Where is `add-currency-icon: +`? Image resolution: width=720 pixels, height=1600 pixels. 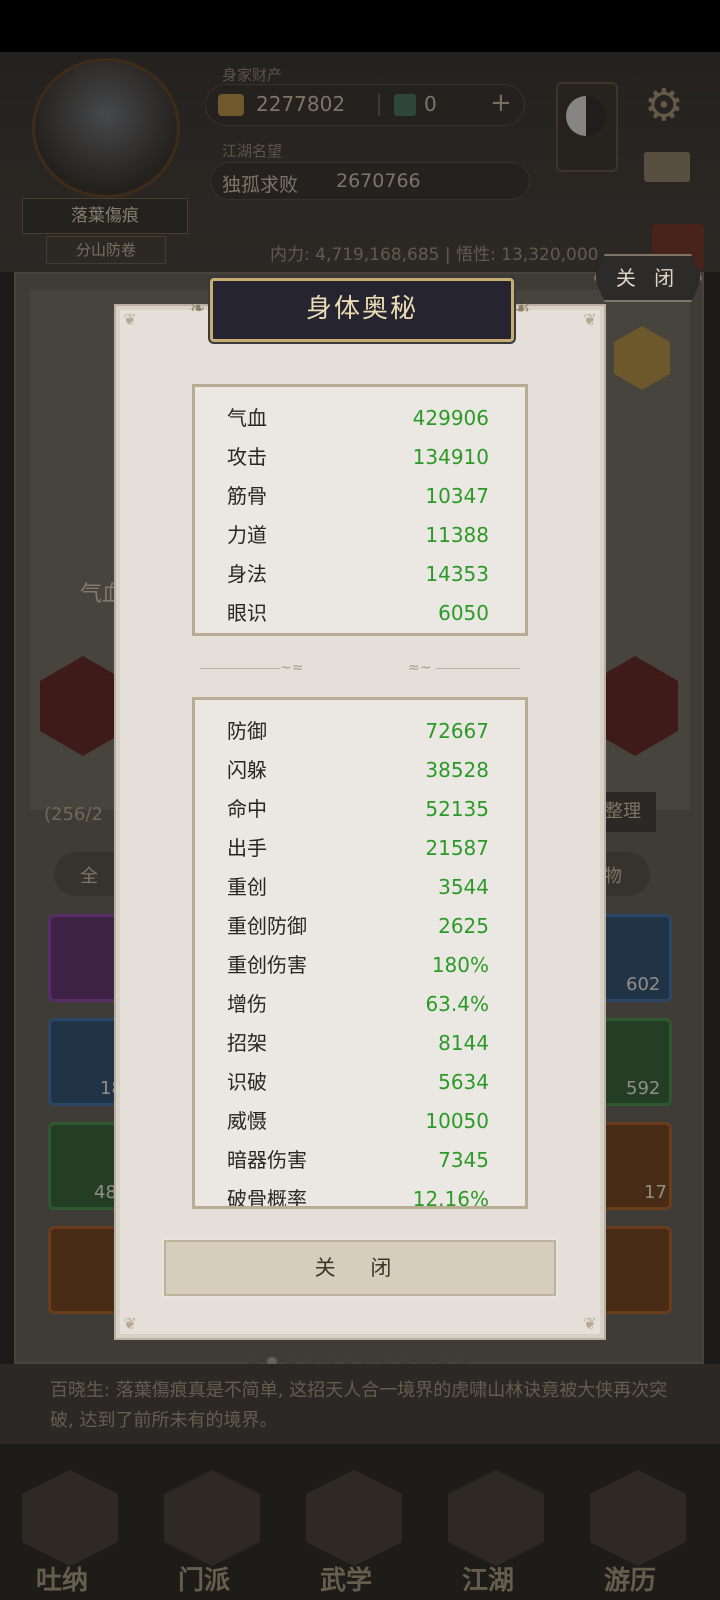
add-currency-icon: + is located at coordinates (501, 103).